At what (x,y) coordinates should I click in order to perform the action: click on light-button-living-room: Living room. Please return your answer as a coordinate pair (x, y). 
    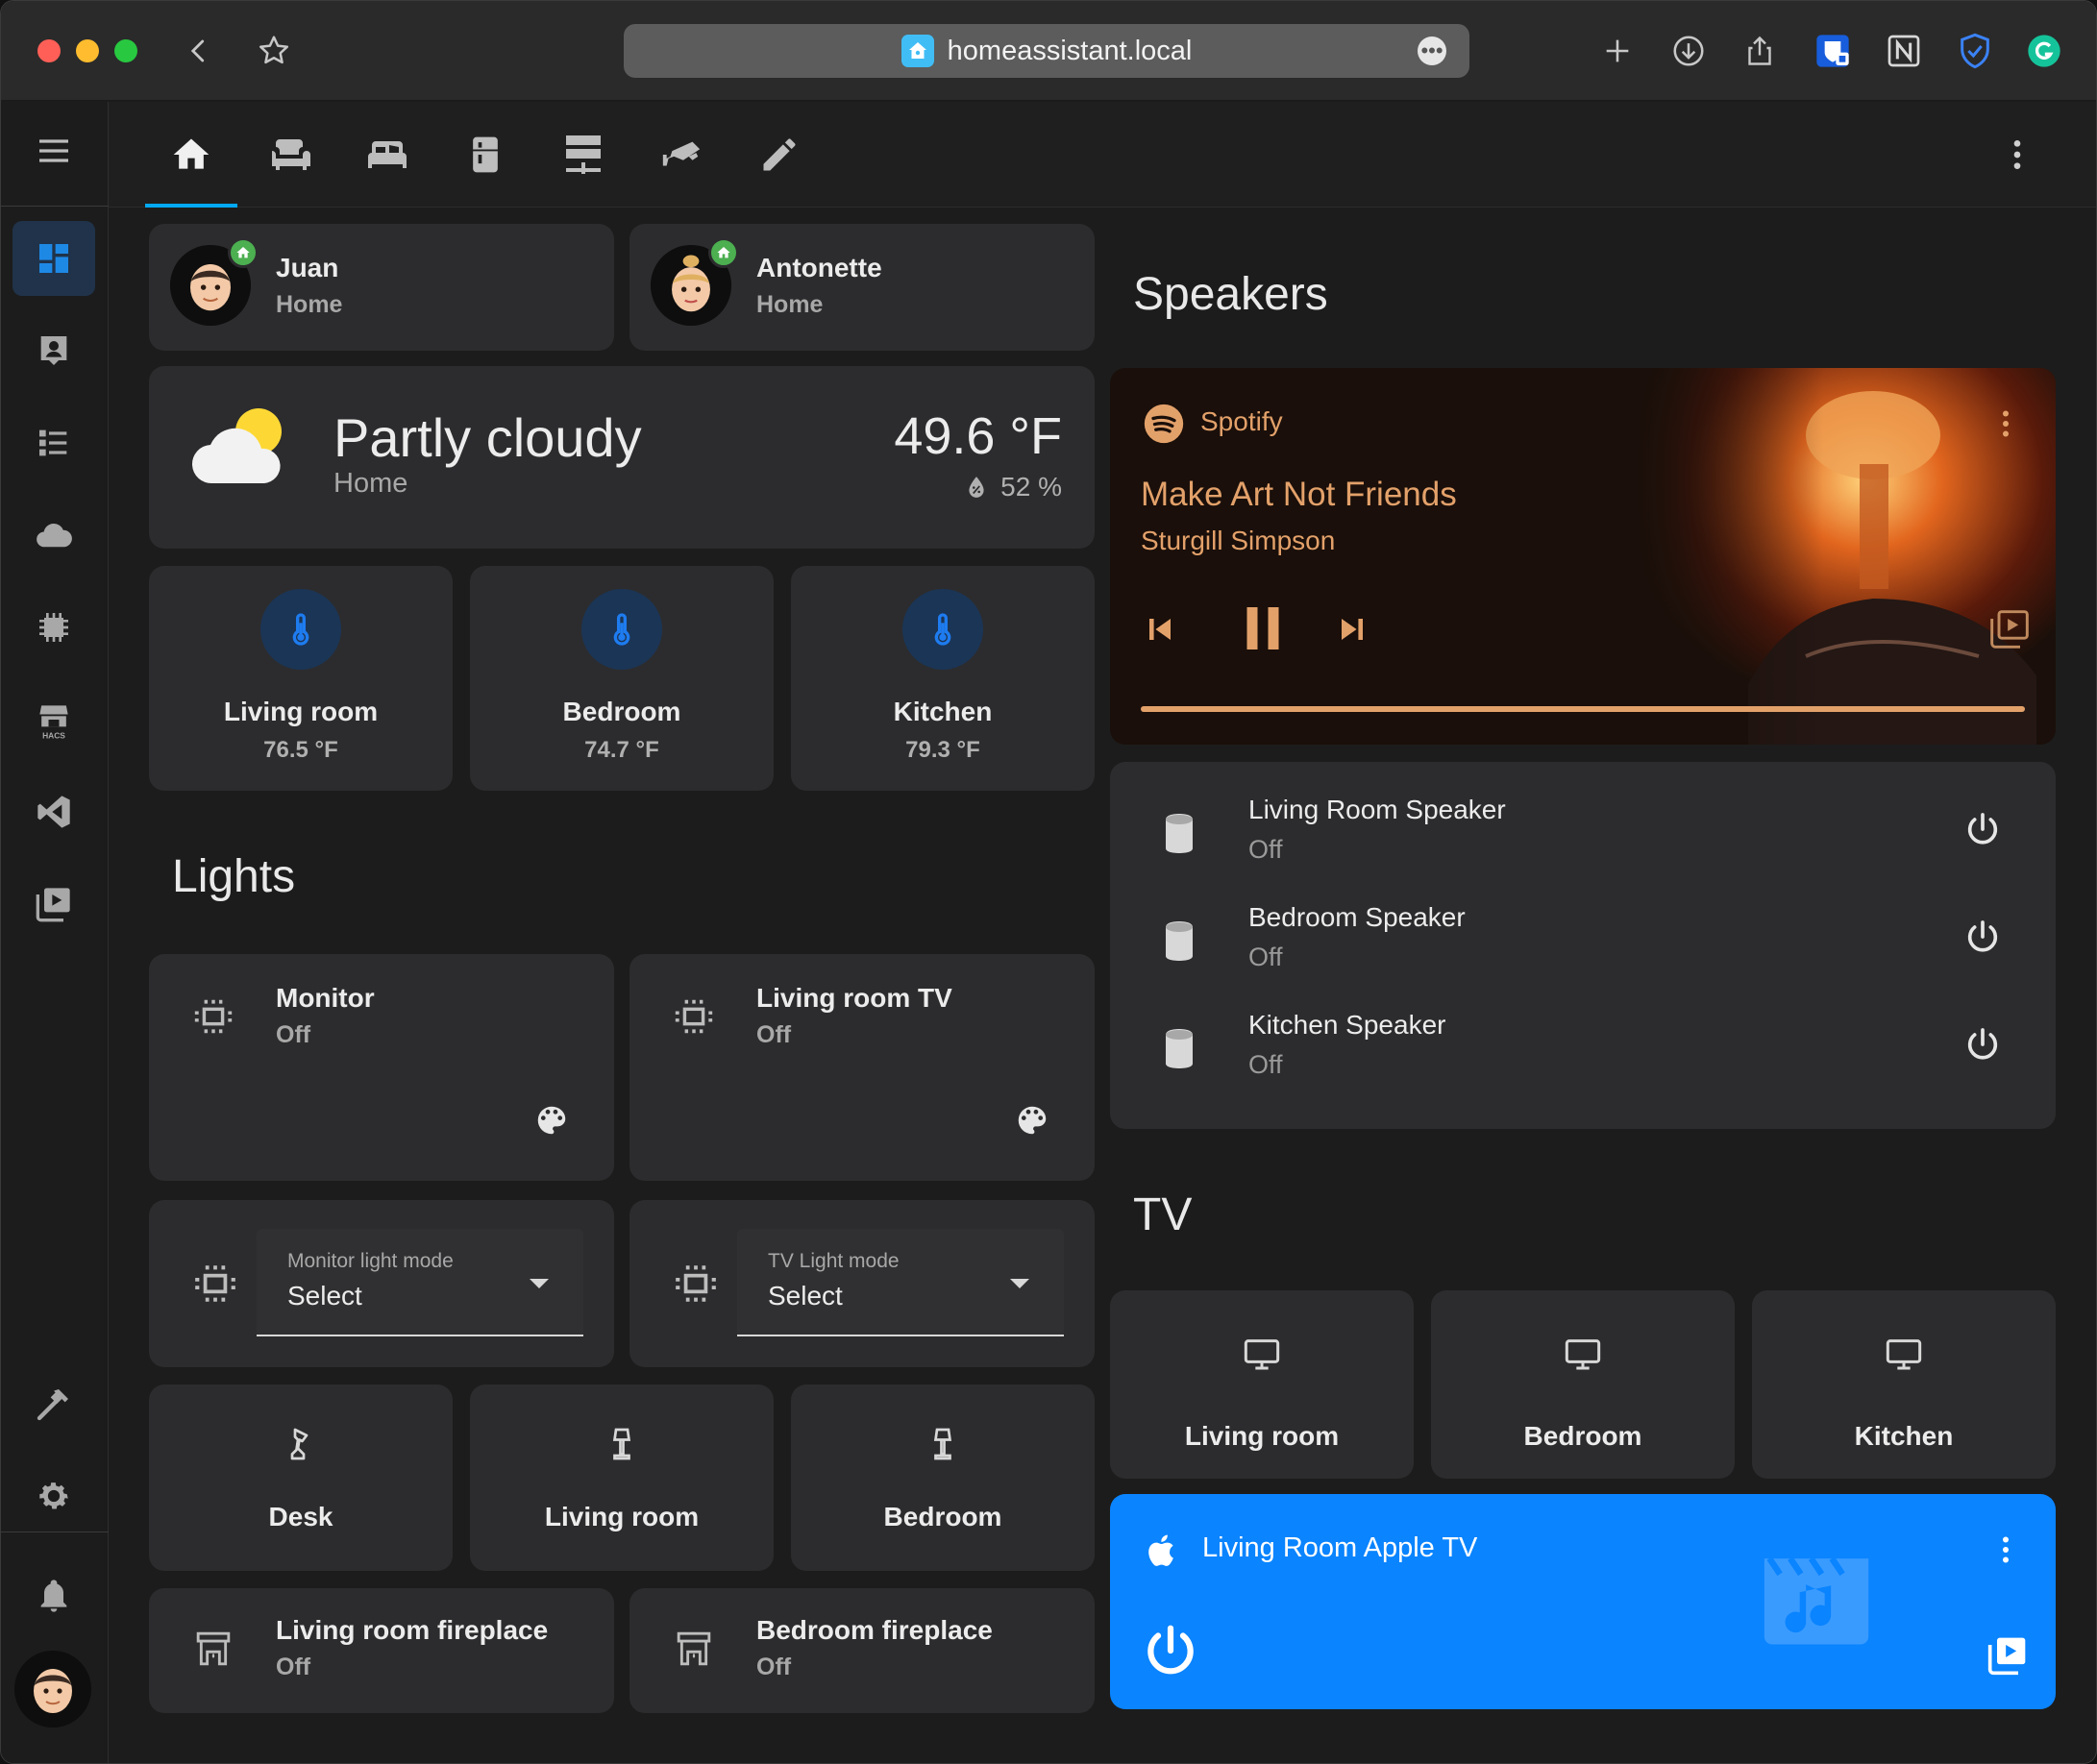
    Looking at the image, I should click on (622, 1478).